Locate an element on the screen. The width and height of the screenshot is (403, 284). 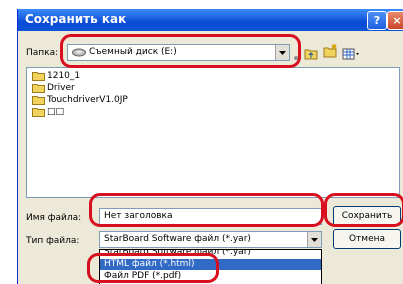
help-button: ? is located at coordinates (377, 20).